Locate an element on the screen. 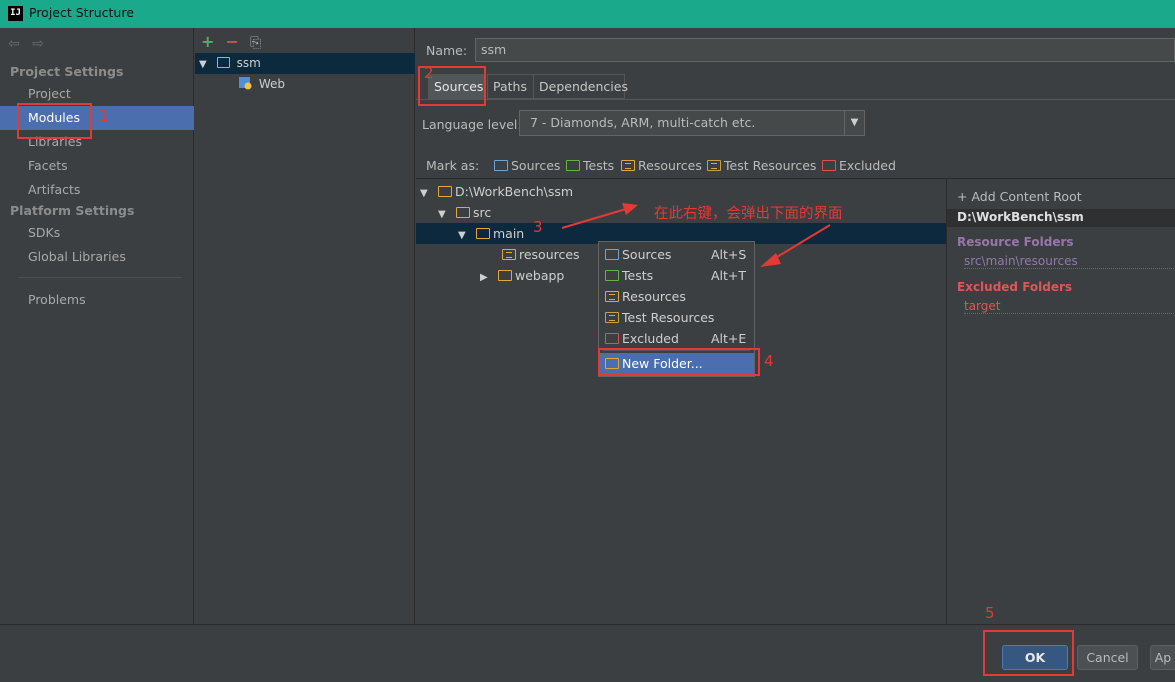 This screenshot has width=1175, height=682. menu-item-sources: Sources Alt+S is located at coordinates (676, 254).